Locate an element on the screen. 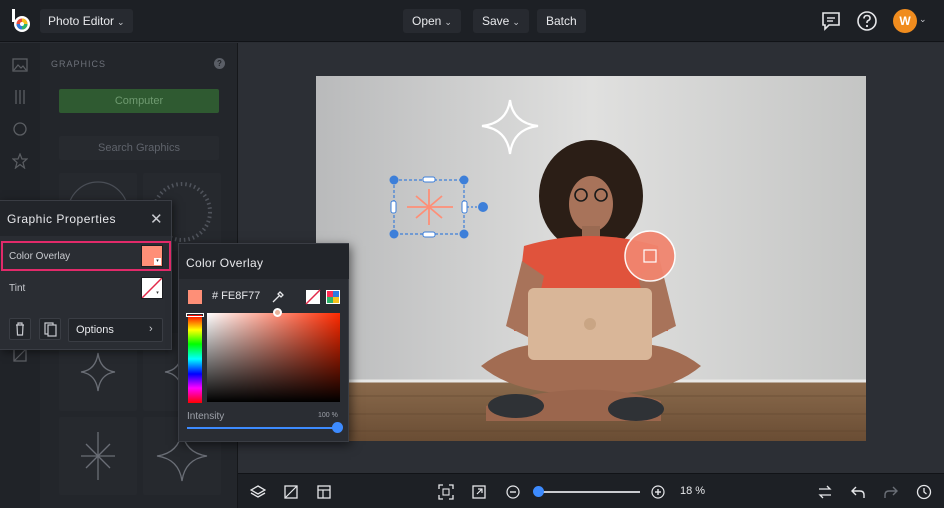  photo-editor-menu: Photo Editor ⌄ is located at coordinates (86, 21).